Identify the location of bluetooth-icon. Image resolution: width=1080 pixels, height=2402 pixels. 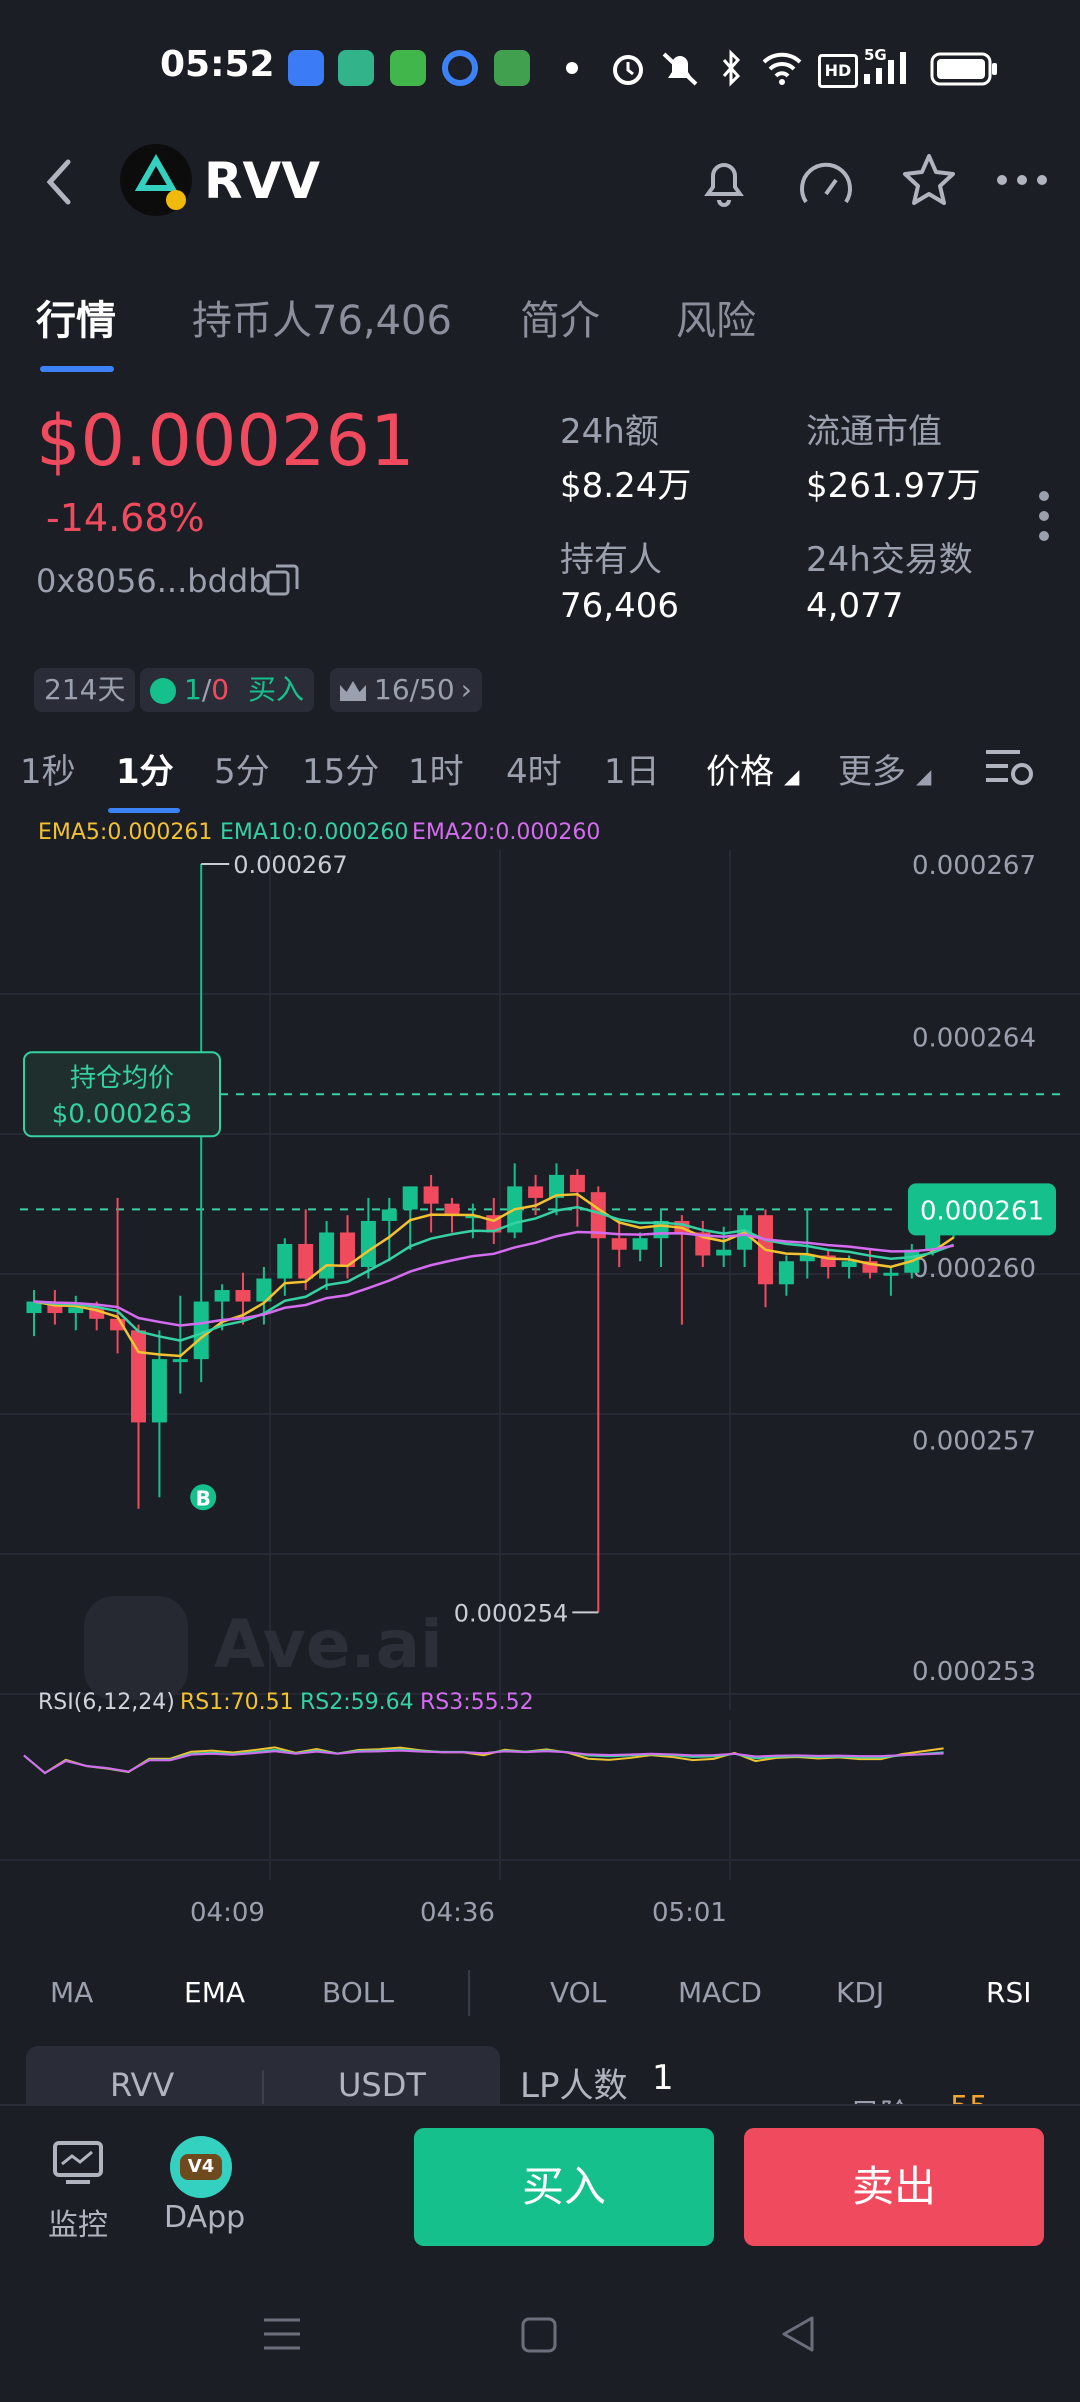
(731, 68).